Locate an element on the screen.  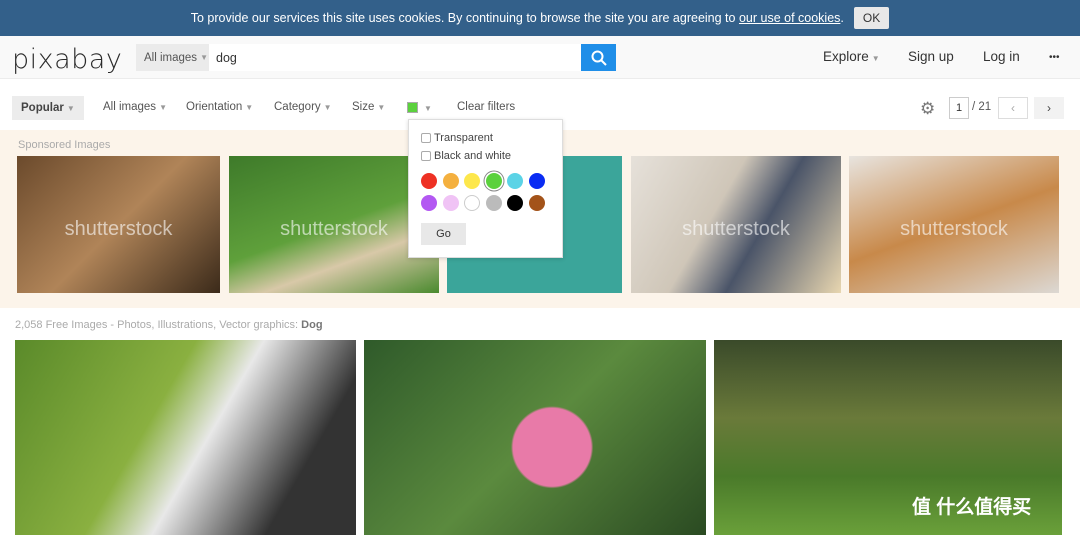
filter-type: All images ▼ is located at coordinates (135, 107).